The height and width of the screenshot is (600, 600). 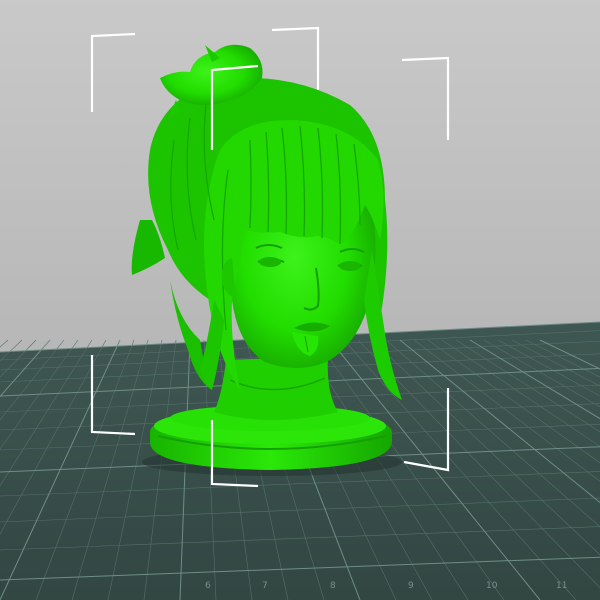 What do you see at coordinates (561, 586) in the screenshot?
I see `bed-ruler-label: 11` at bounding box center [561, 586].